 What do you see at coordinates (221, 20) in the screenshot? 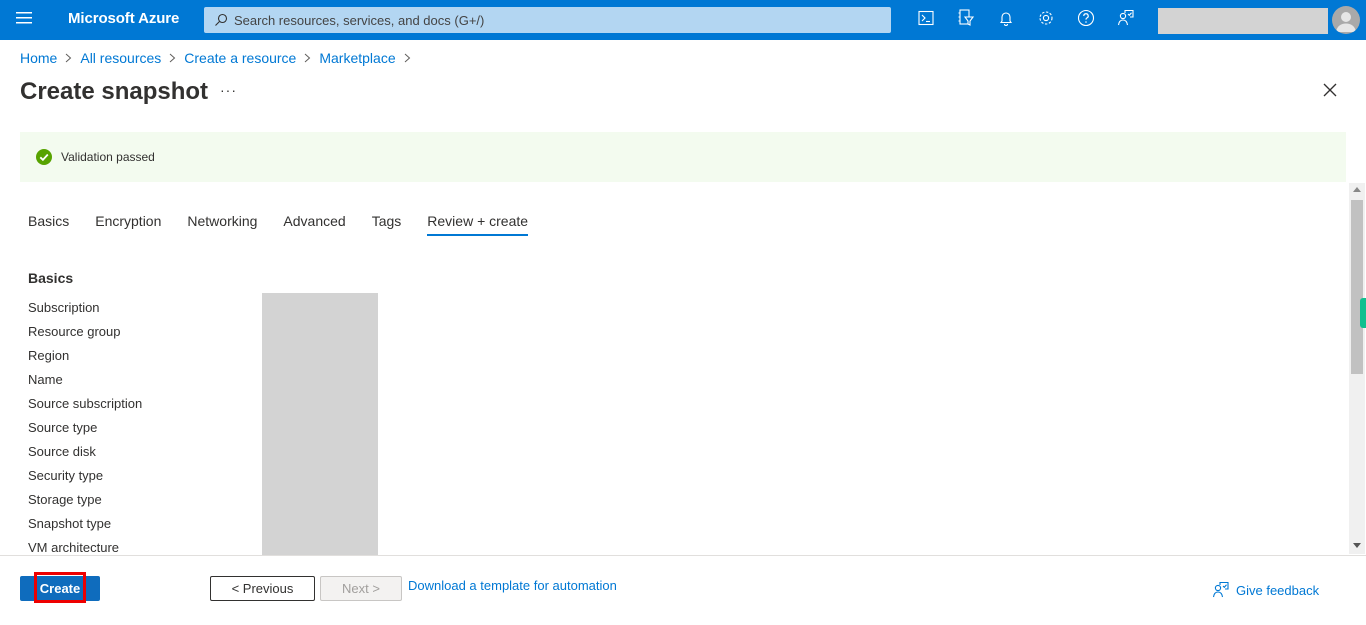
I see `search-icon` at bounding box center [221, 20].